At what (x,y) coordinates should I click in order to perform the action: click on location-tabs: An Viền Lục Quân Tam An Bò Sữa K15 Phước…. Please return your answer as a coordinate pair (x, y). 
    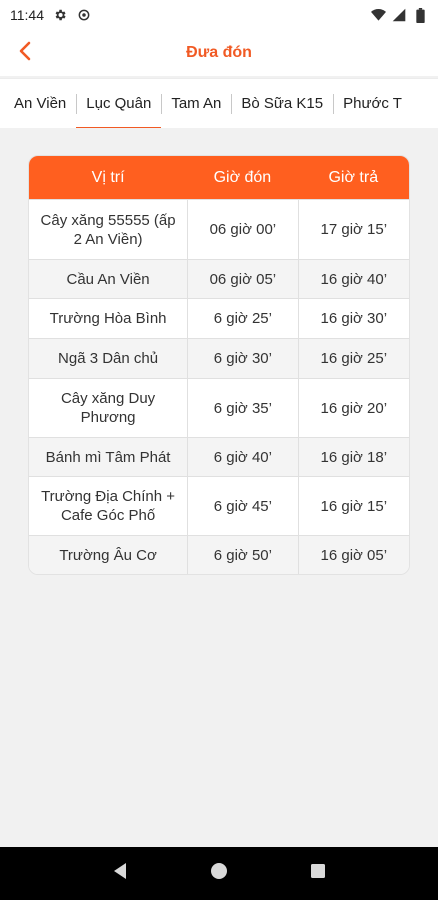
    Looking at the image, I should click on (219, 103).